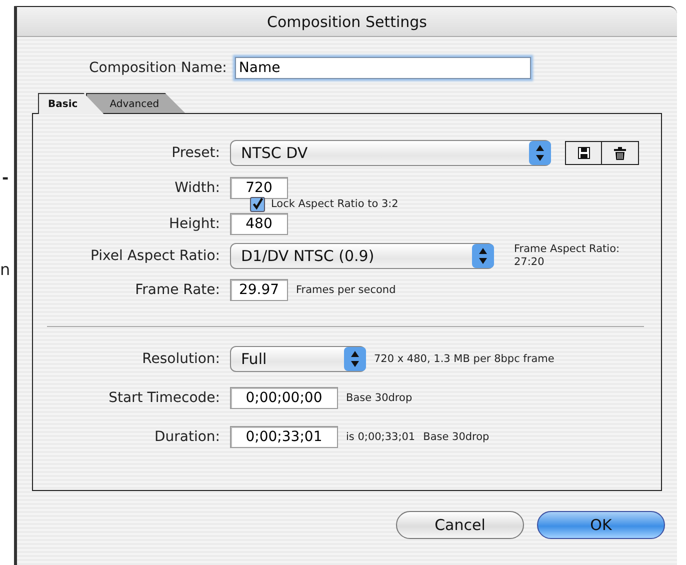 The height and width of the screenshot is (565, 686). Describe the element at coordinates (259, 224) in the screenshot. I see `height-field: 480` at that location.